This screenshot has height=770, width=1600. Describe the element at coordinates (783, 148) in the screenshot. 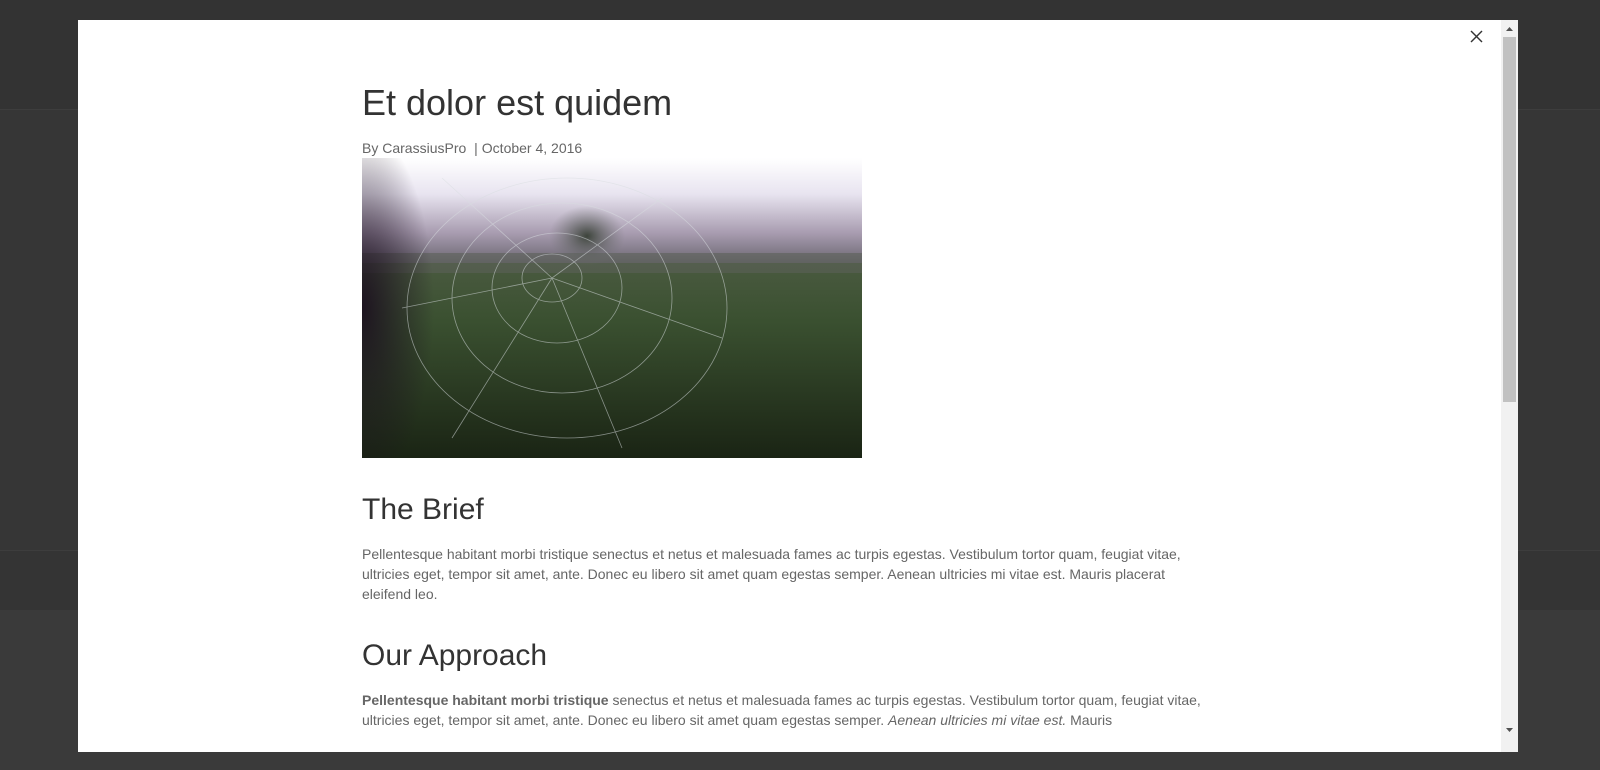

I see `post-meta: By CarassiusPro | October 4, 2016` at that location.